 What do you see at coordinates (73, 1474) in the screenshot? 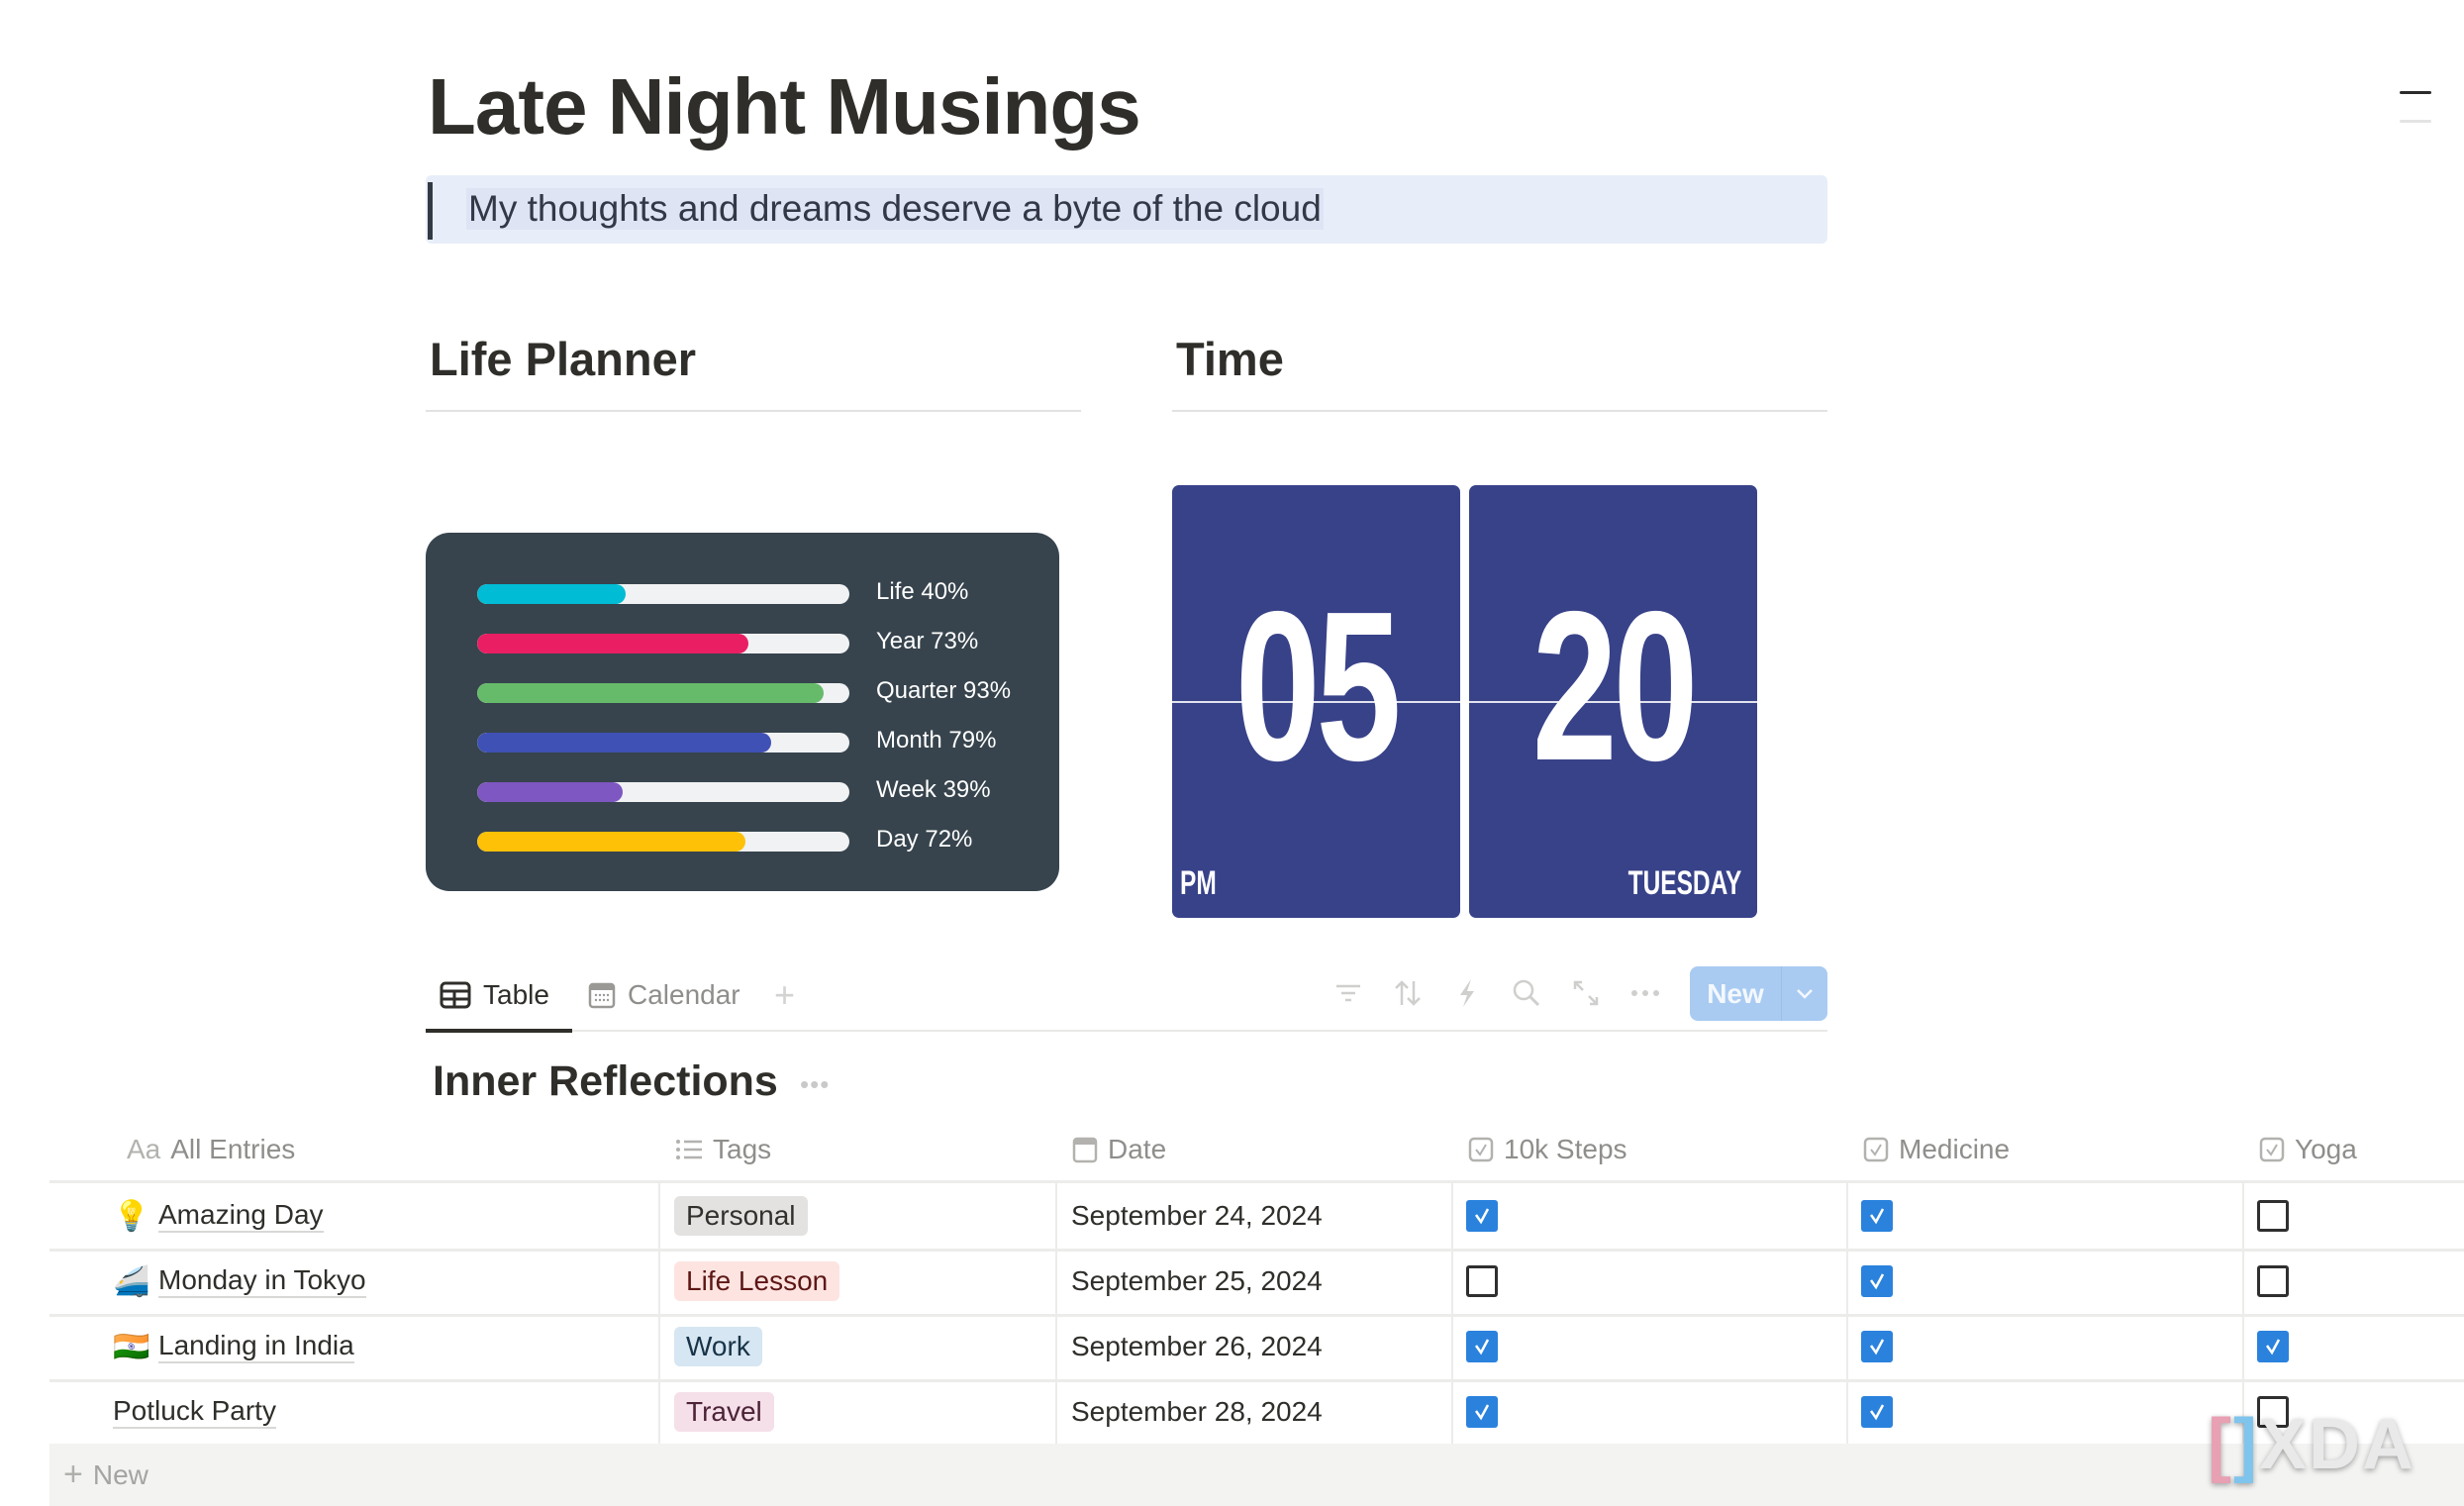
I see `plus-icon: +` at bounding box center [73, 1474].